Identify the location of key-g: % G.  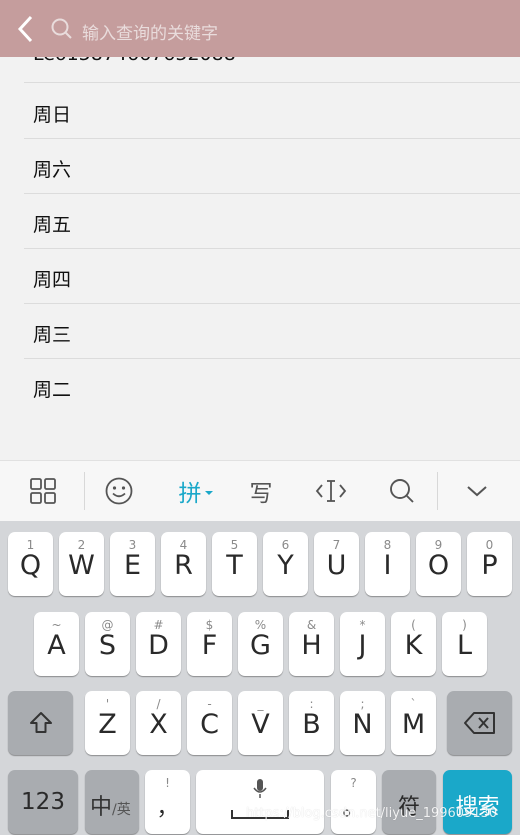
(260, 644).